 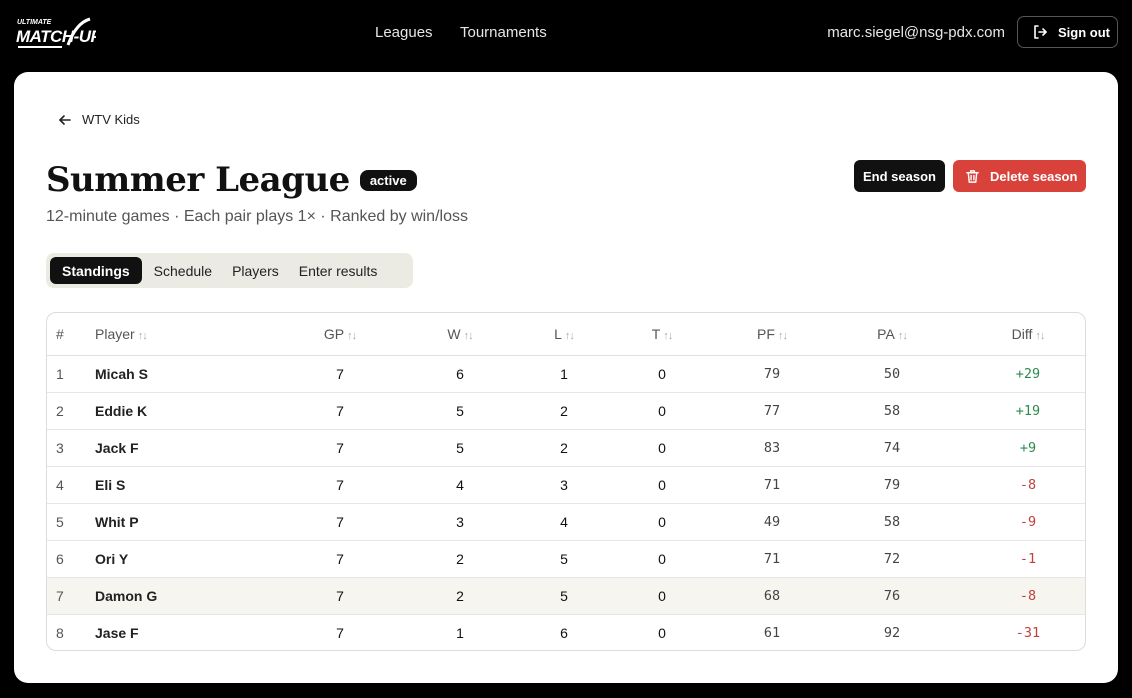 I want to click on cell-player: Eli S, so click(x=195, y=485).